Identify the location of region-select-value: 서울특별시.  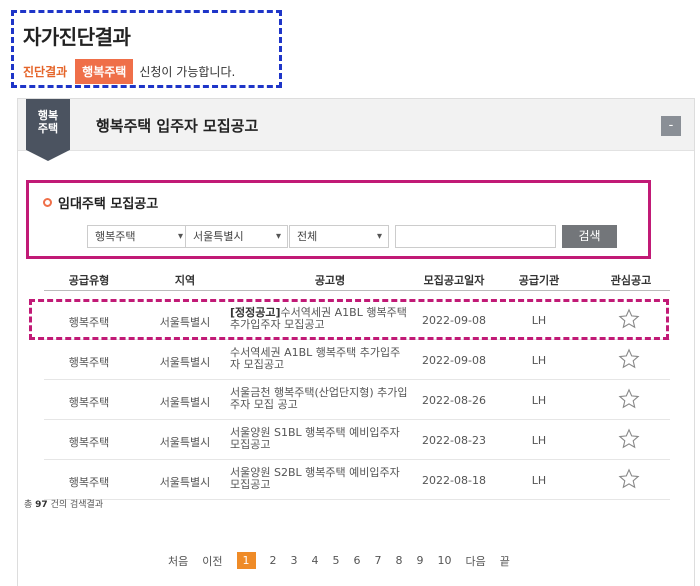
(218, 236).